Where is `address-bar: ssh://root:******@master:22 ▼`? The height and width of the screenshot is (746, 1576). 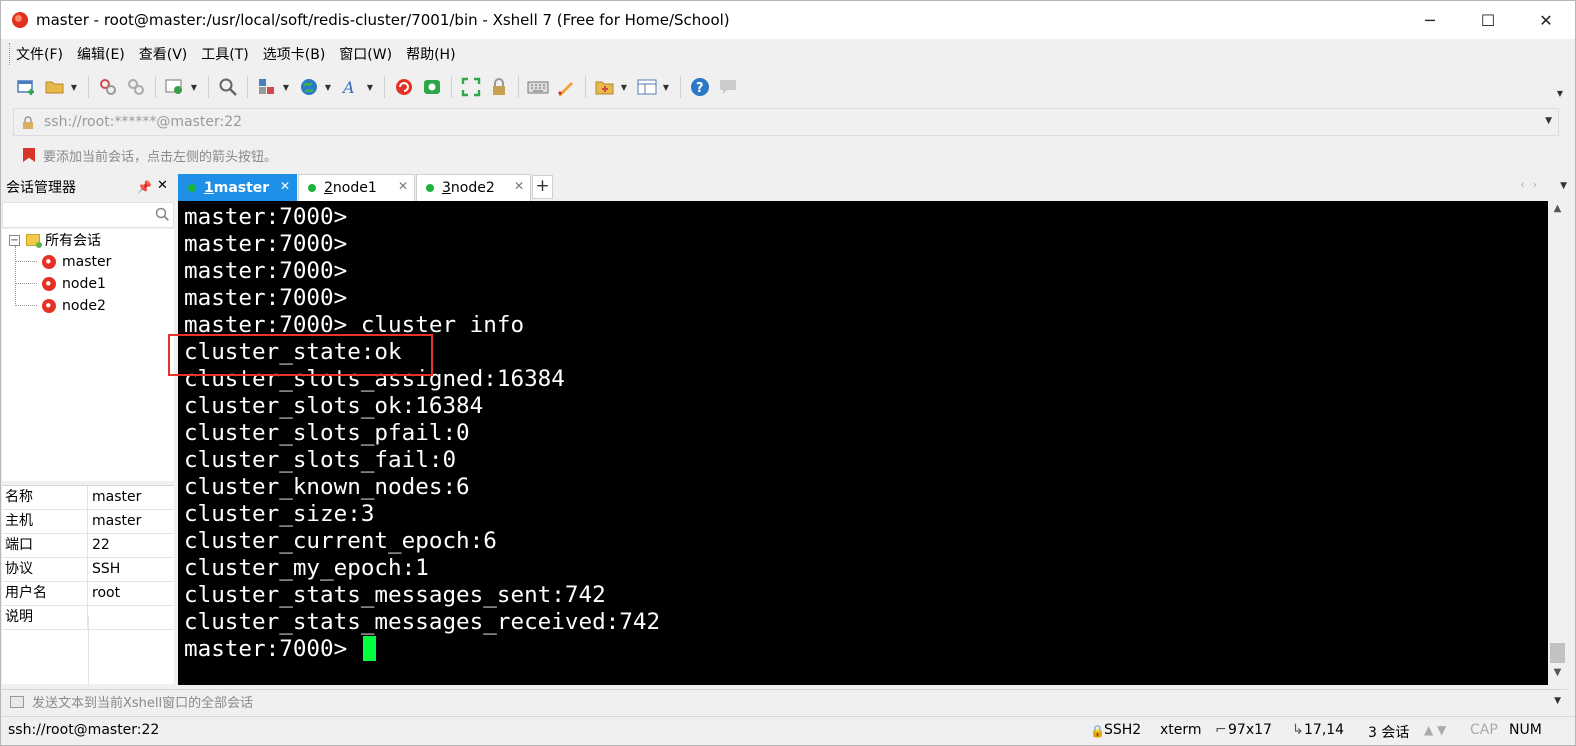
address-bar: ssh://root:******@master:22 ▼ is located at coordinates (786, 122).